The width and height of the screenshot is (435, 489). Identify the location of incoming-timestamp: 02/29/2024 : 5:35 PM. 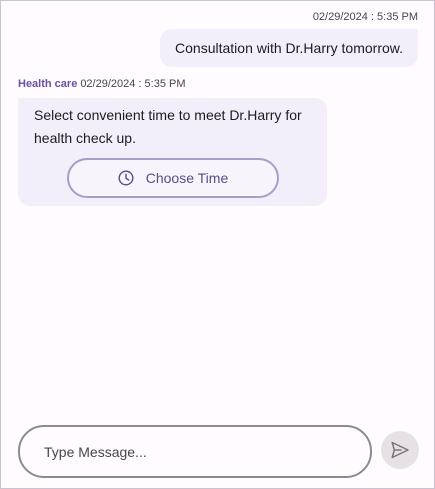
(133, 84).